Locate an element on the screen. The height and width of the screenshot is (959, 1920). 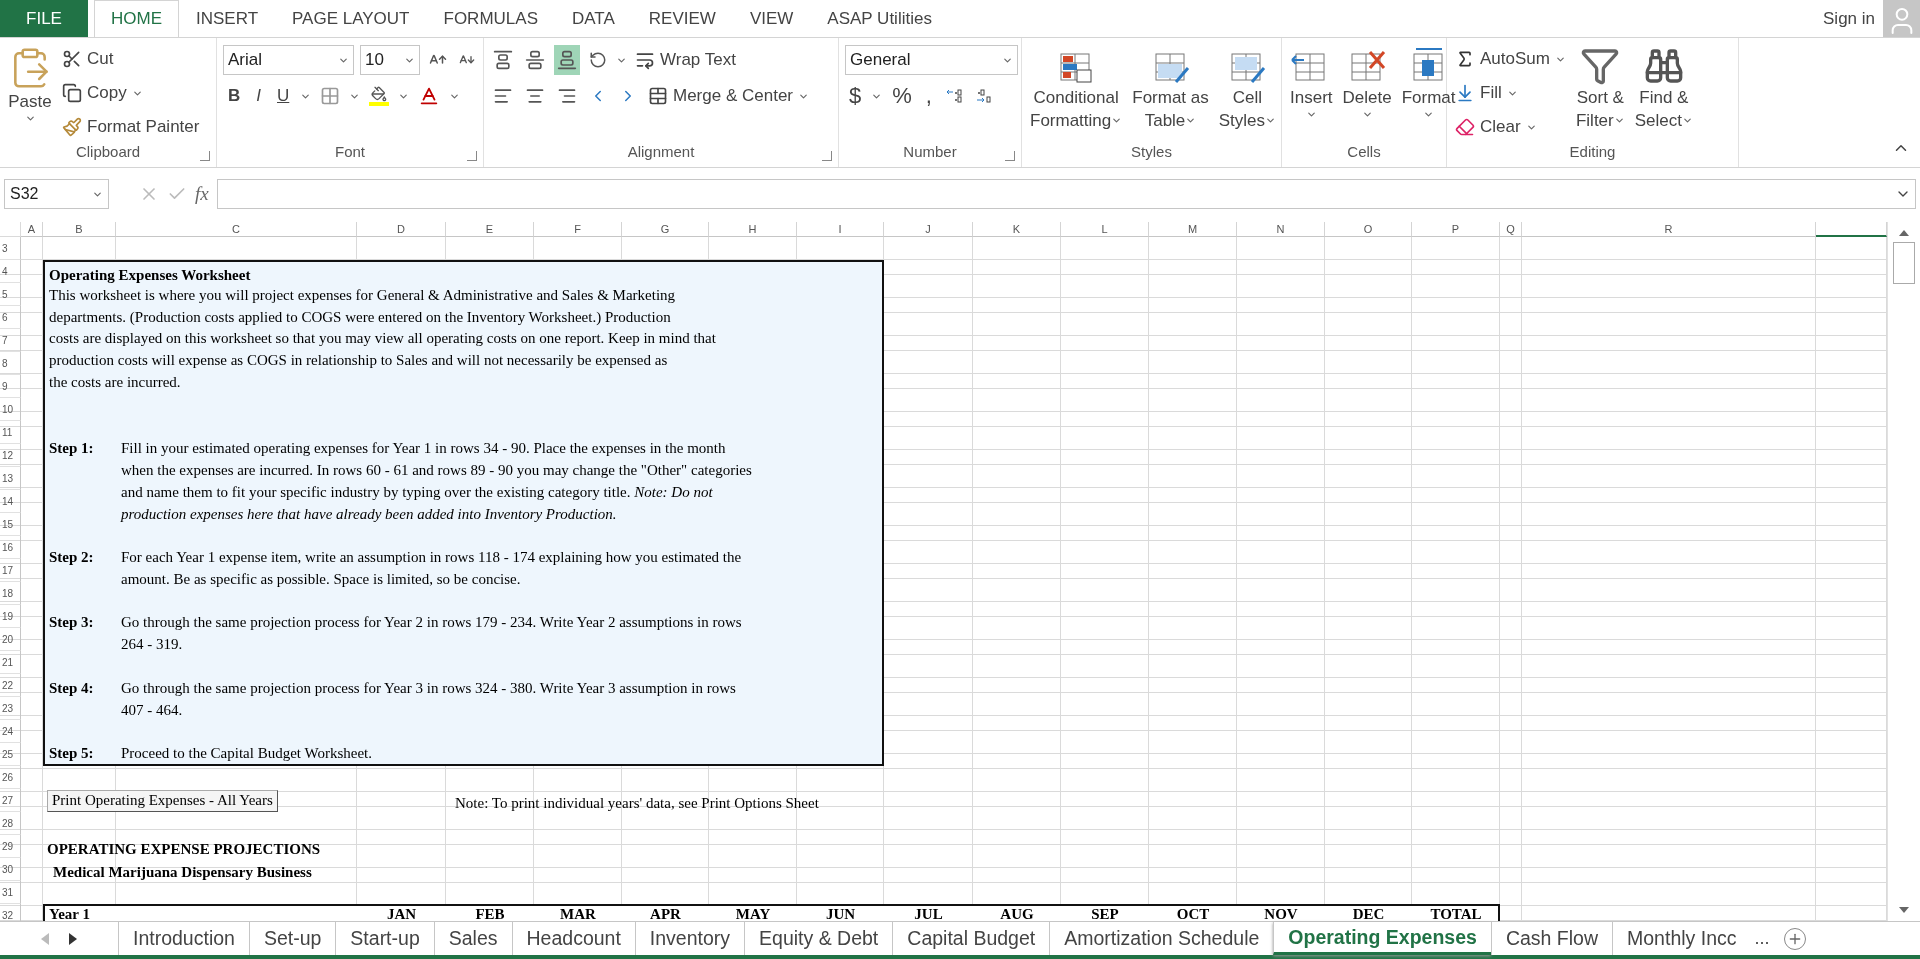
column-header: L is located at coordinates (1105, 229).